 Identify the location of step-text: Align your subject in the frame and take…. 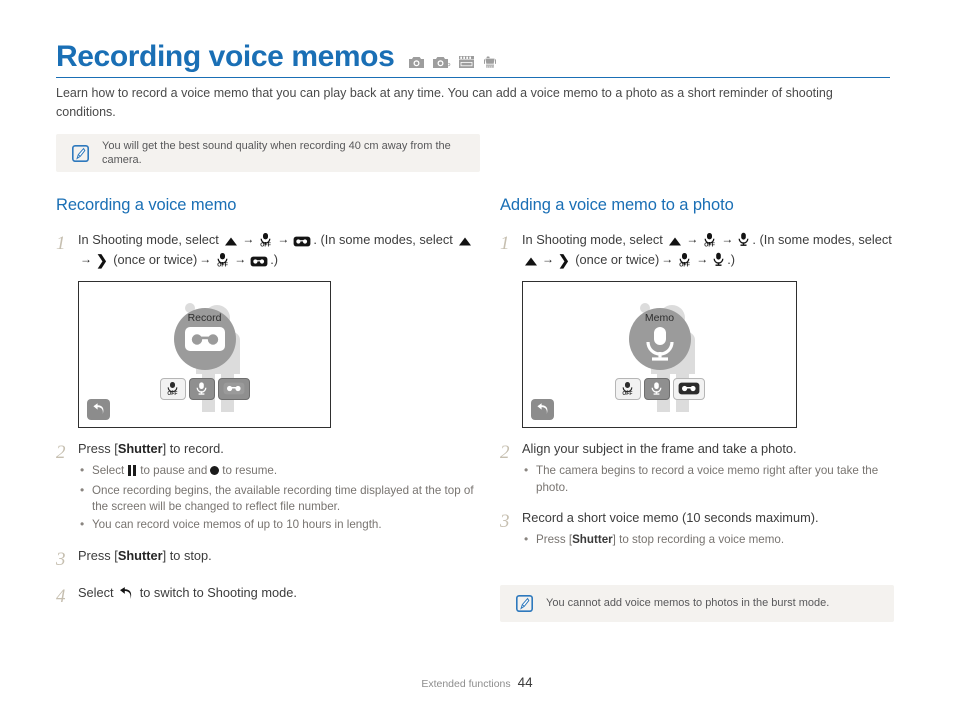
(708, 469).